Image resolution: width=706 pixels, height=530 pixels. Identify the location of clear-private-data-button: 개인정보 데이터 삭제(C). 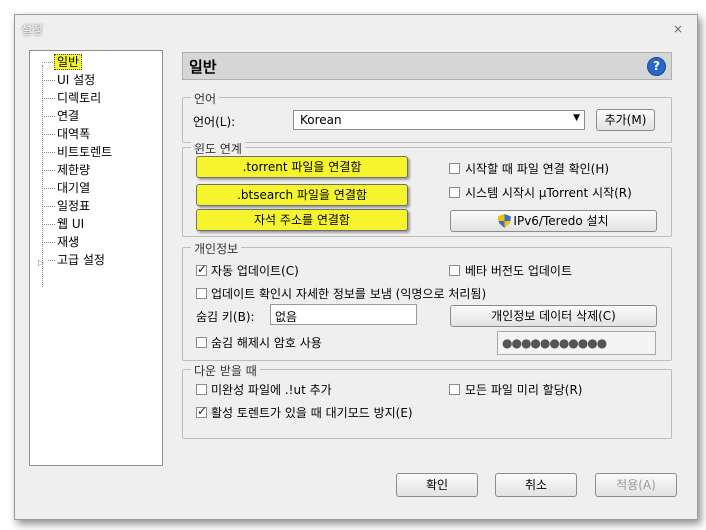
(553, 316).